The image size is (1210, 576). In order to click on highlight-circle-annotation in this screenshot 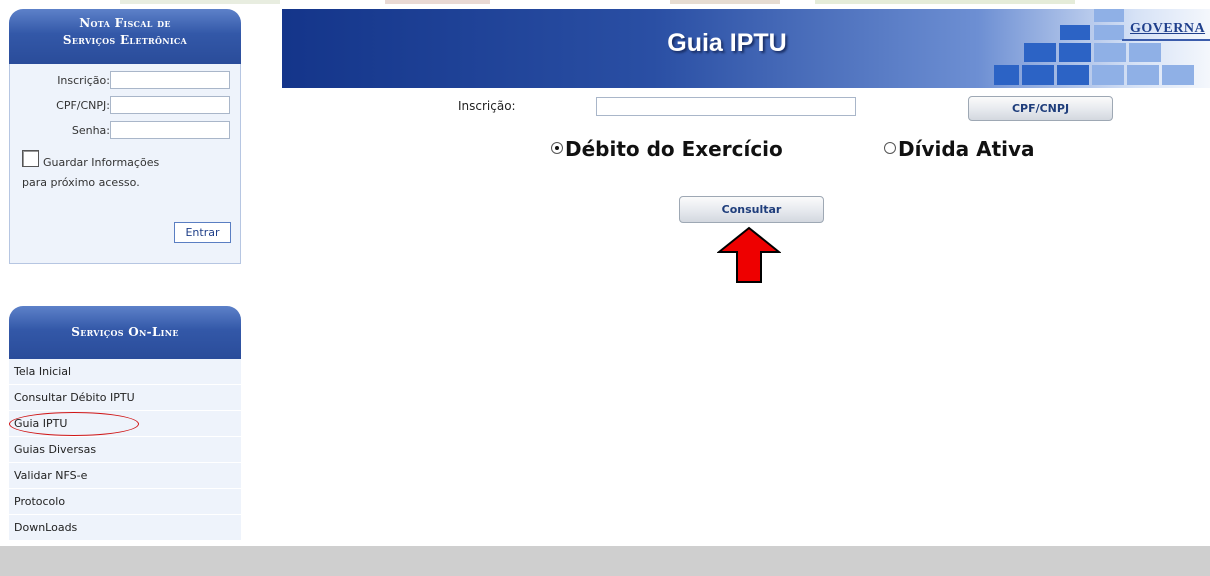, I will do `click(74, 424)`.